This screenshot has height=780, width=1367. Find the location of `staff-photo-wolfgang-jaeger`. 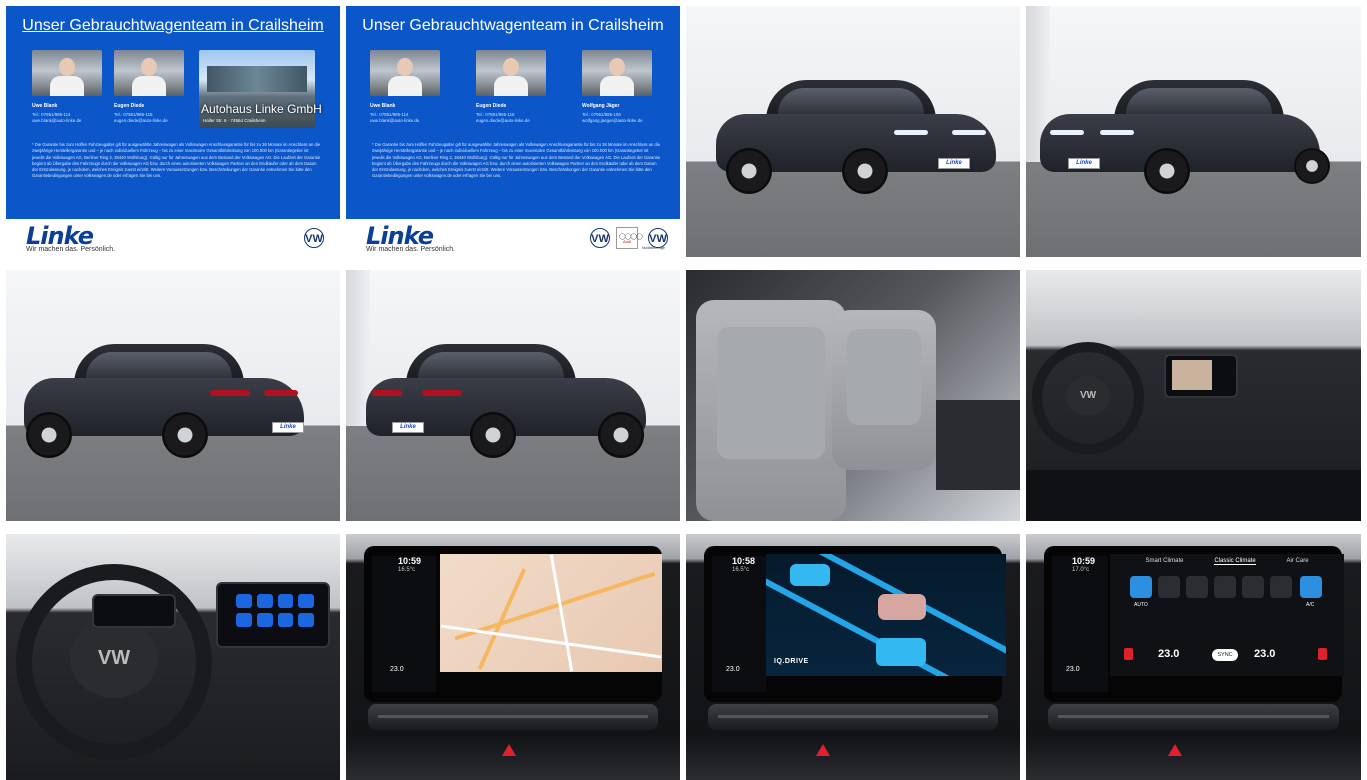

staff-photo-wolfgang-jaeger is located at coordinates (617, 73).